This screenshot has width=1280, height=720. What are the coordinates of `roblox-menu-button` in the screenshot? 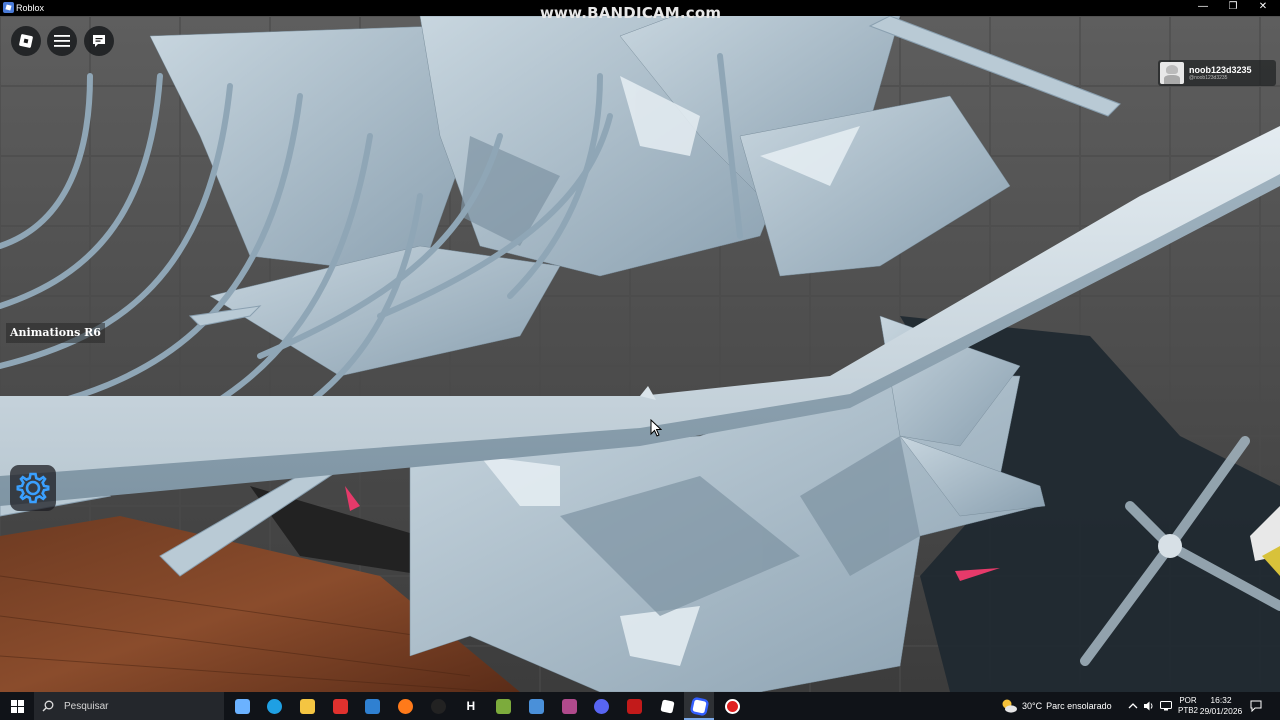 It's located at (26, 41).